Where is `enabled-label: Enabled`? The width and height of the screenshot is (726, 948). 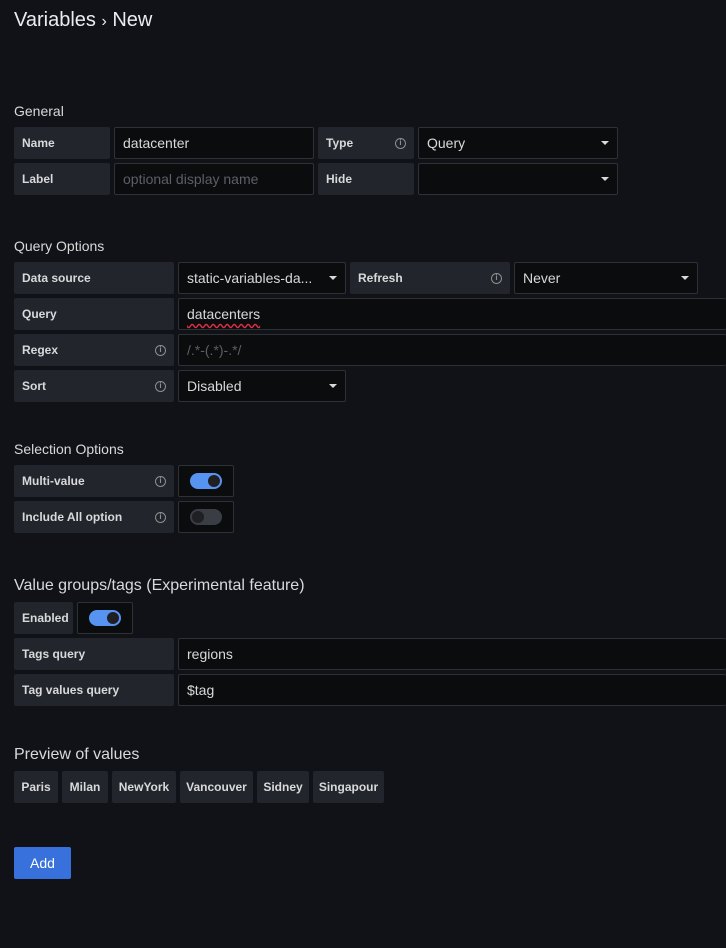 enabled-label: Enabled is located at coordinates (43, 618).